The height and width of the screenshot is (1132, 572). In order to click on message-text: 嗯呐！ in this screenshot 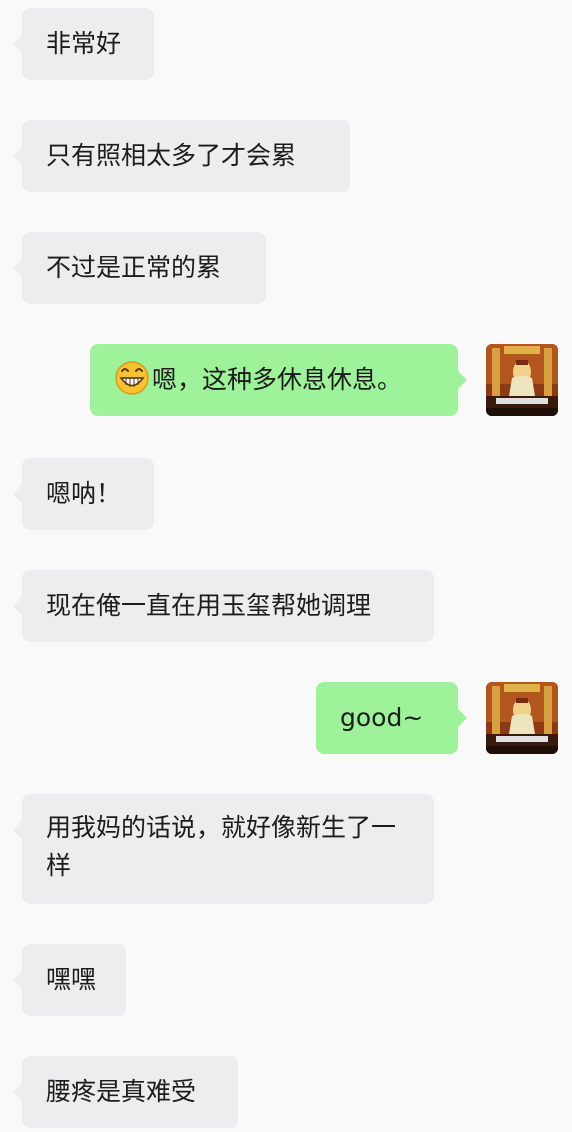, I will do `click(84, 493)`.